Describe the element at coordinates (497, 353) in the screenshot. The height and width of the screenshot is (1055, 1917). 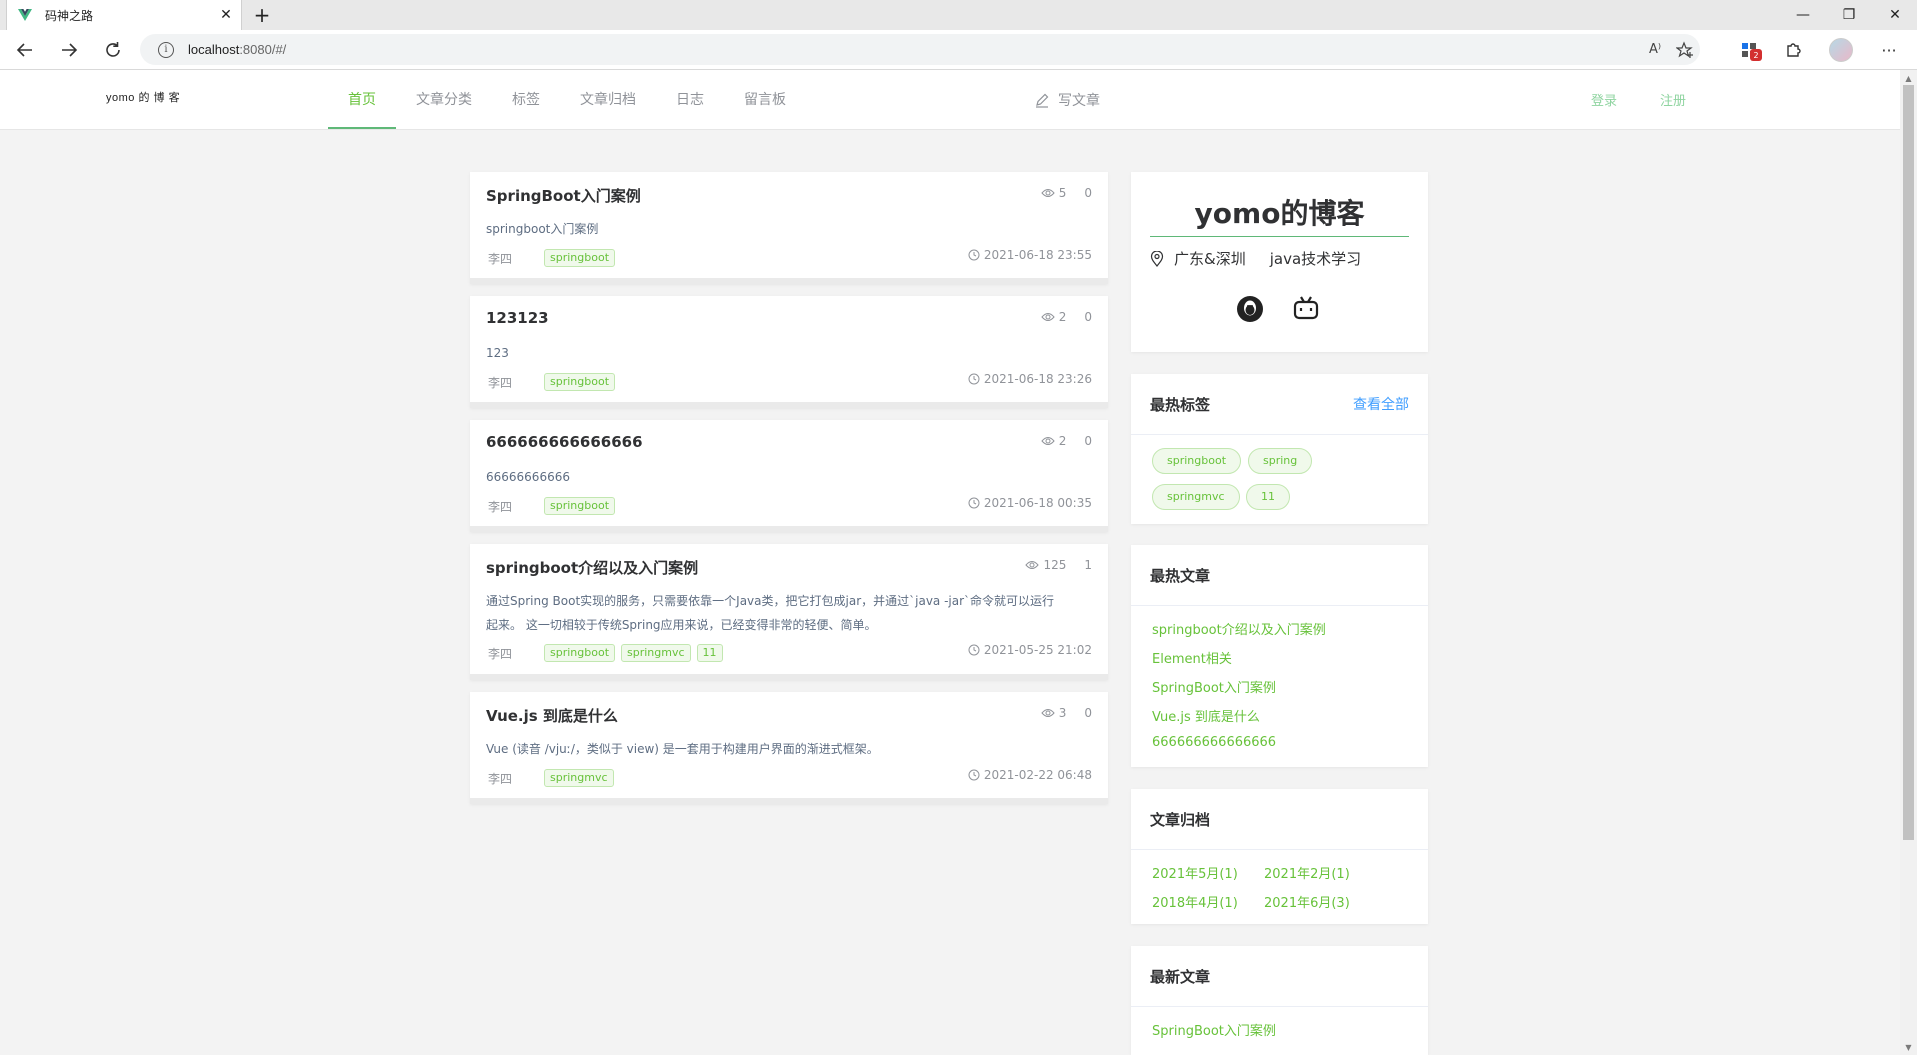
I see `article-summary: 123` at that location.